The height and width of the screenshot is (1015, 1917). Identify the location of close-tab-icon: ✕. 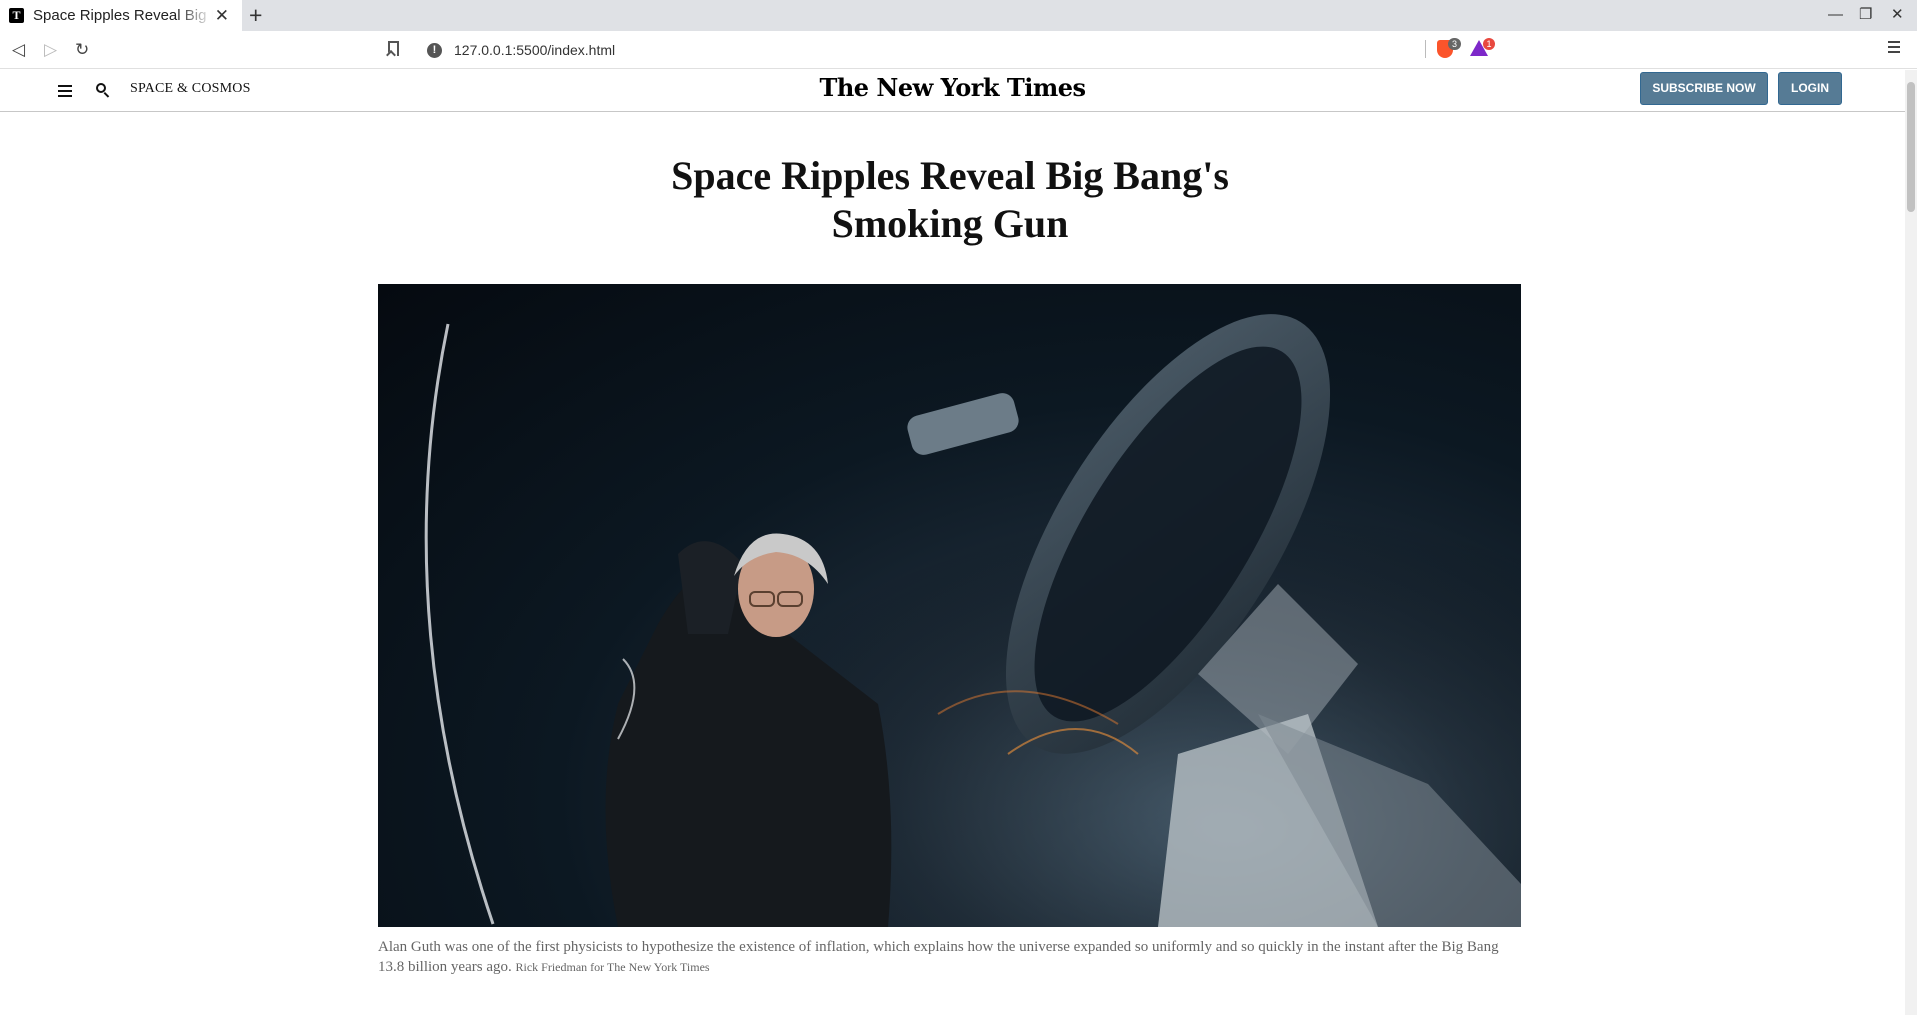
(222, 15).